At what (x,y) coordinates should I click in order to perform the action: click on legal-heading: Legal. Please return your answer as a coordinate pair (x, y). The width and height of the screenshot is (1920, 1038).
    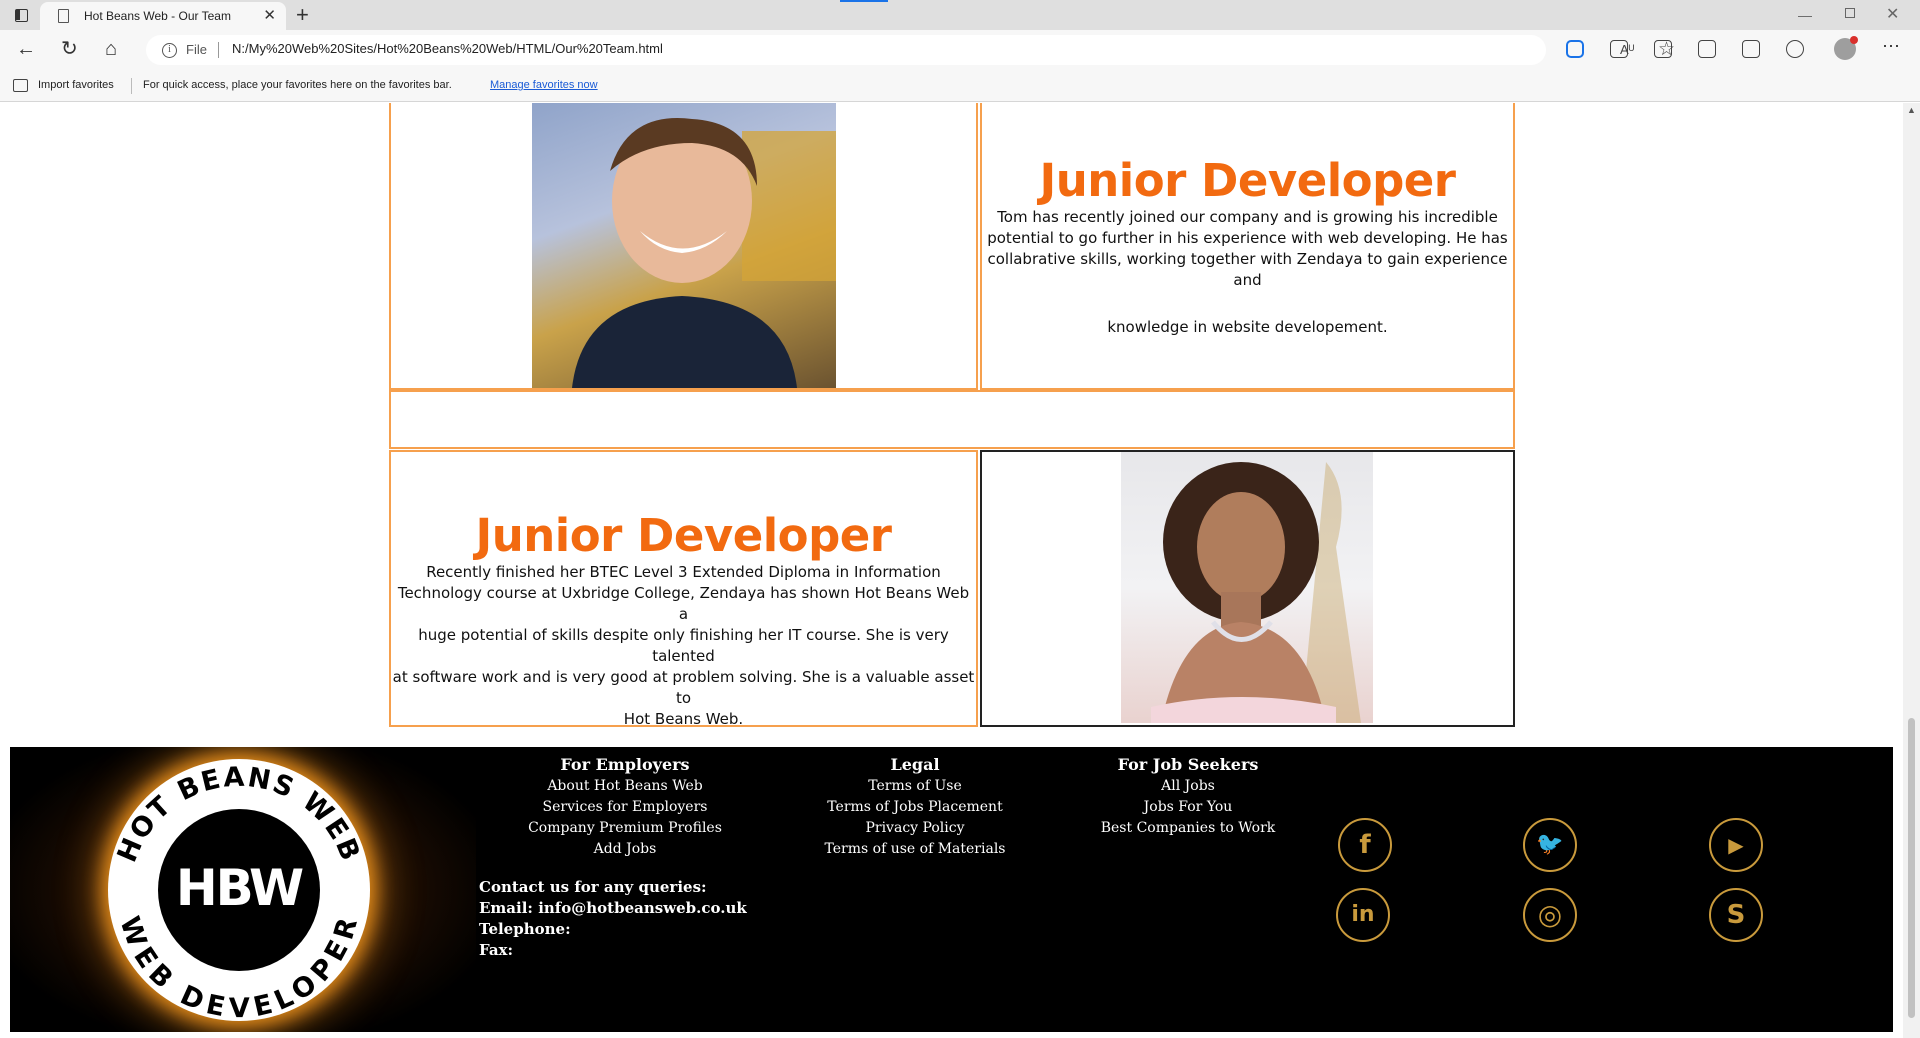
    Looking at the image, I should click on (915, 764).